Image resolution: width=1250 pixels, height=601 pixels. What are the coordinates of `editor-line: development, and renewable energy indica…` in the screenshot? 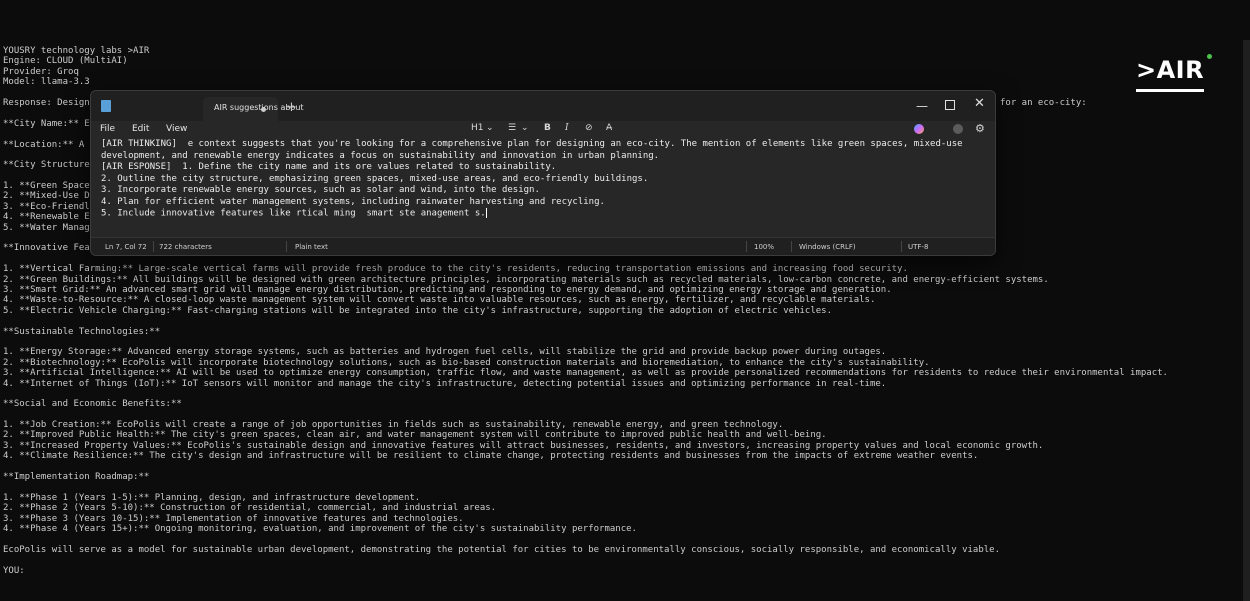 It's located at (532, 157).